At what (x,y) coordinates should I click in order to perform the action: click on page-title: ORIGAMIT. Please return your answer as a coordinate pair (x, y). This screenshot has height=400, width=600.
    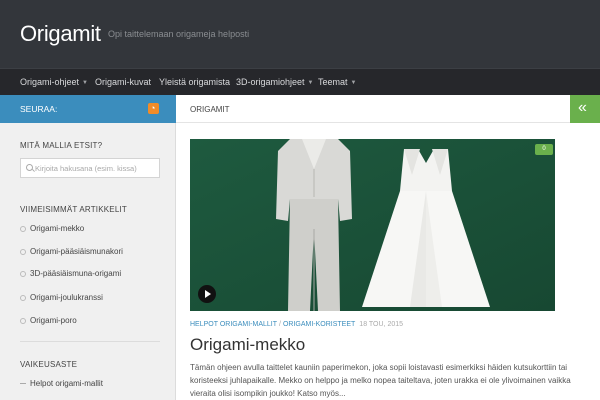
    Looking at the image, I should click on (210, 109).